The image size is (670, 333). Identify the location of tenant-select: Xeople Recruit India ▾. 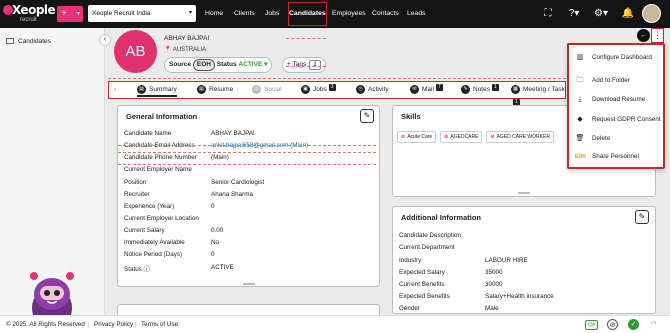
(142, 13).